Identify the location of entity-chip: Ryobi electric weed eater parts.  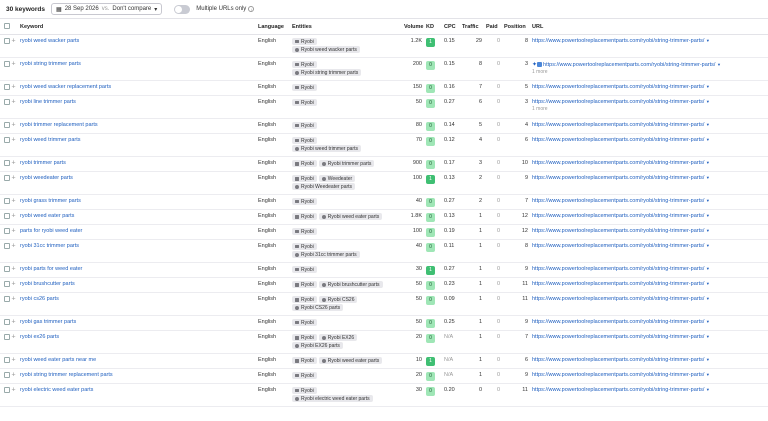
(332, 398).